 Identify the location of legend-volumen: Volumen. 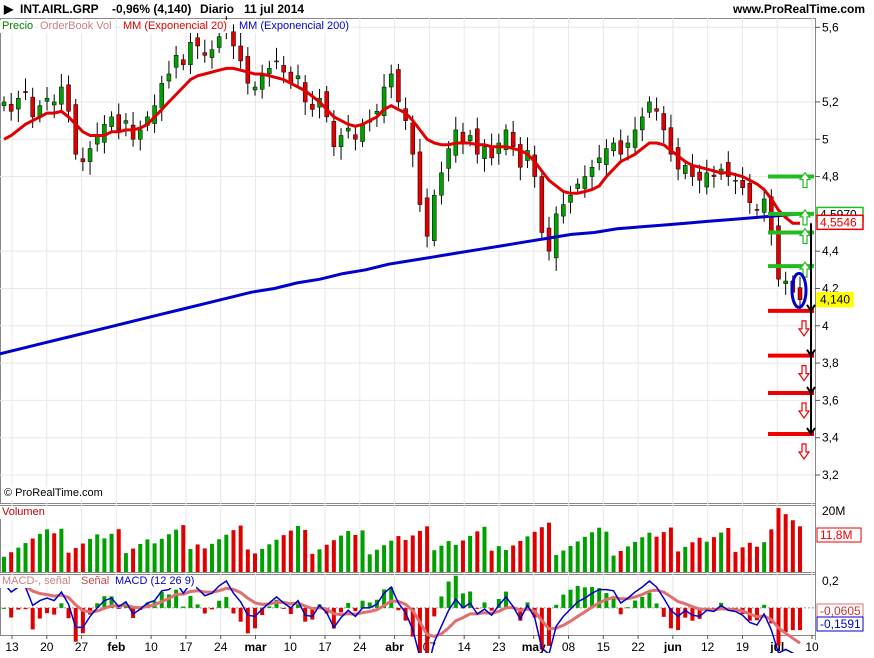
(23, 512).